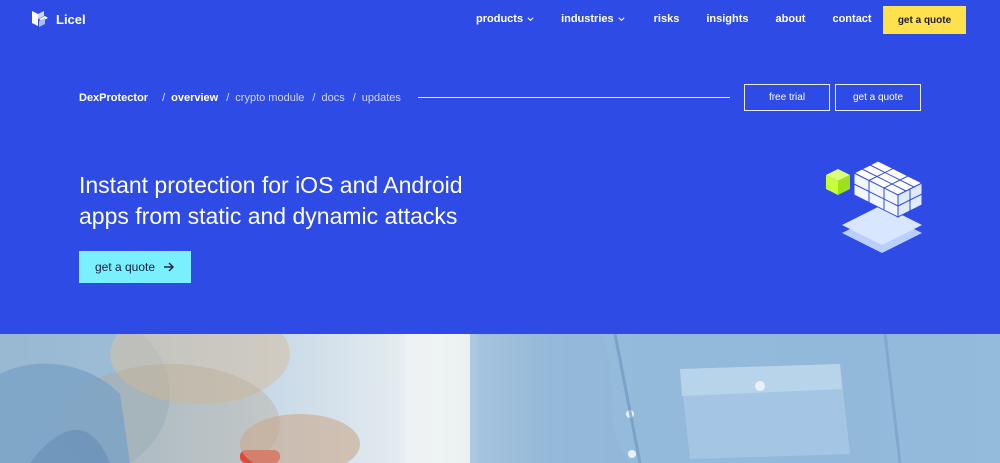 The image size is (1000, 463). I want to click on nav-item-insights: insights, so click(727, 19).